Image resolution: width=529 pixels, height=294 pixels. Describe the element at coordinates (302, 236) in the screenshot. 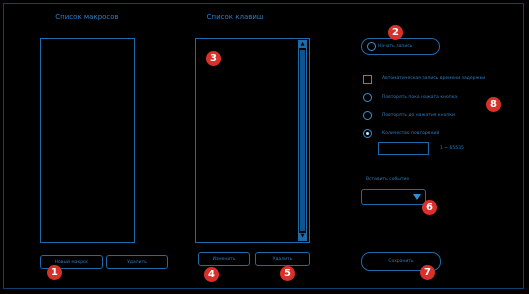

I see `scroll-down-arrow-icon: ▼` at that location.